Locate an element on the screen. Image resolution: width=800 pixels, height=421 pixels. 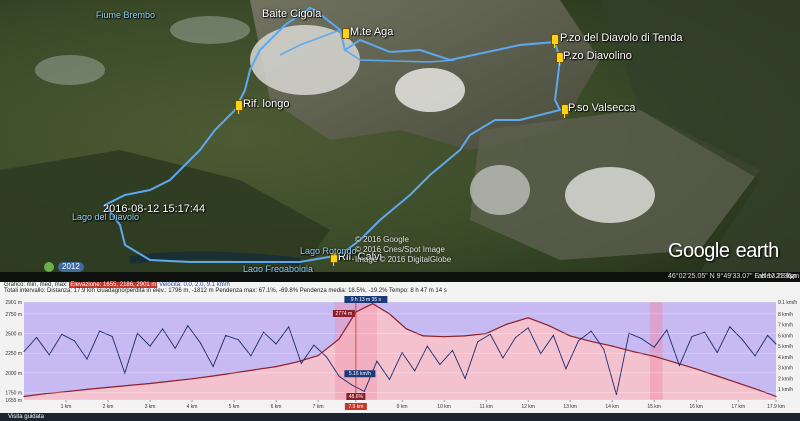
y-right-tick-label: 9.1 km/h is located at coordinates (787, 303).